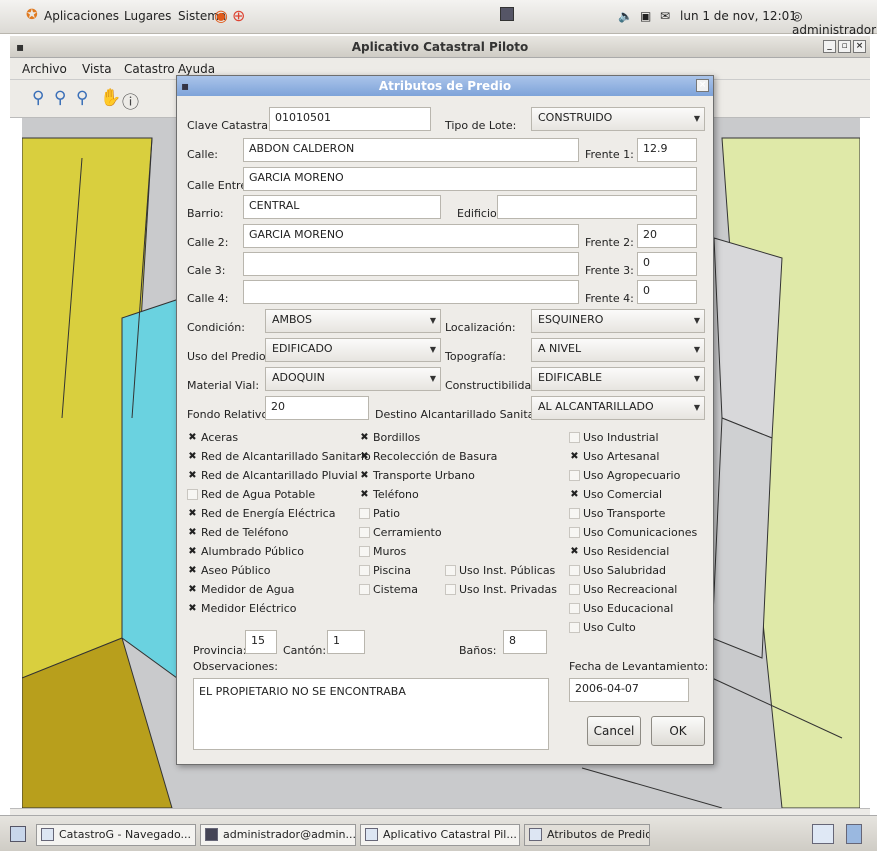 The image size is (877, 851). Describe the element at coordinates (346, 642) in the screenshot. I see `canton-input: 1` at that location.